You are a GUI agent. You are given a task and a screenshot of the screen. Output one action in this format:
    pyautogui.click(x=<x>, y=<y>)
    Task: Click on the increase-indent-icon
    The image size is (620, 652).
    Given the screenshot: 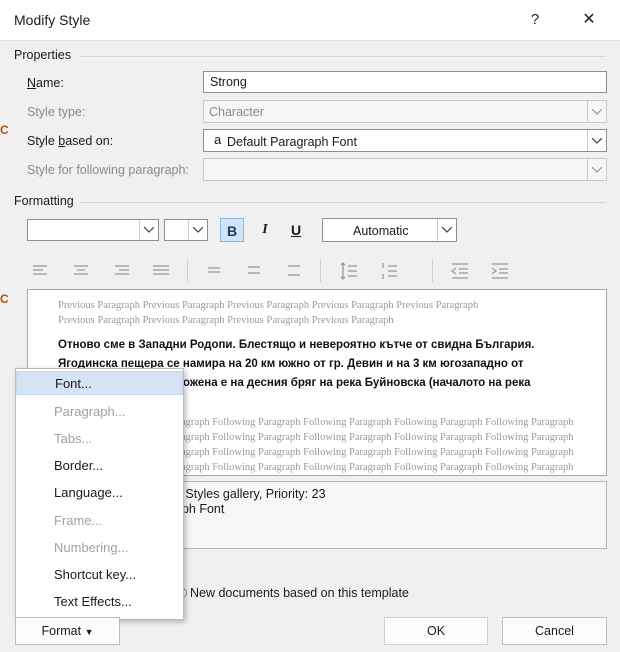 What is the action you would take?
    pyautogui.click(x=499, y=271)
    